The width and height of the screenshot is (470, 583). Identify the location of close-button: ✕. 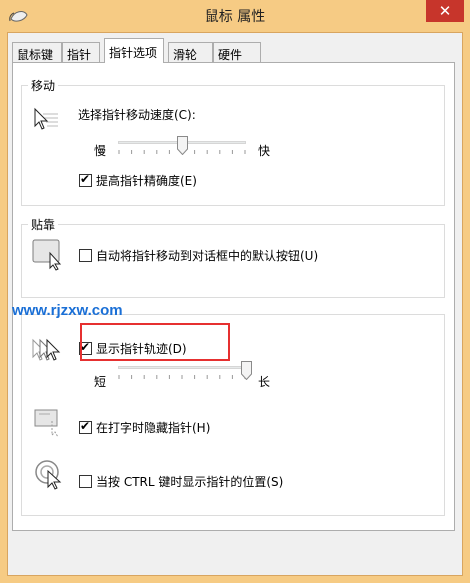
(445, 11).